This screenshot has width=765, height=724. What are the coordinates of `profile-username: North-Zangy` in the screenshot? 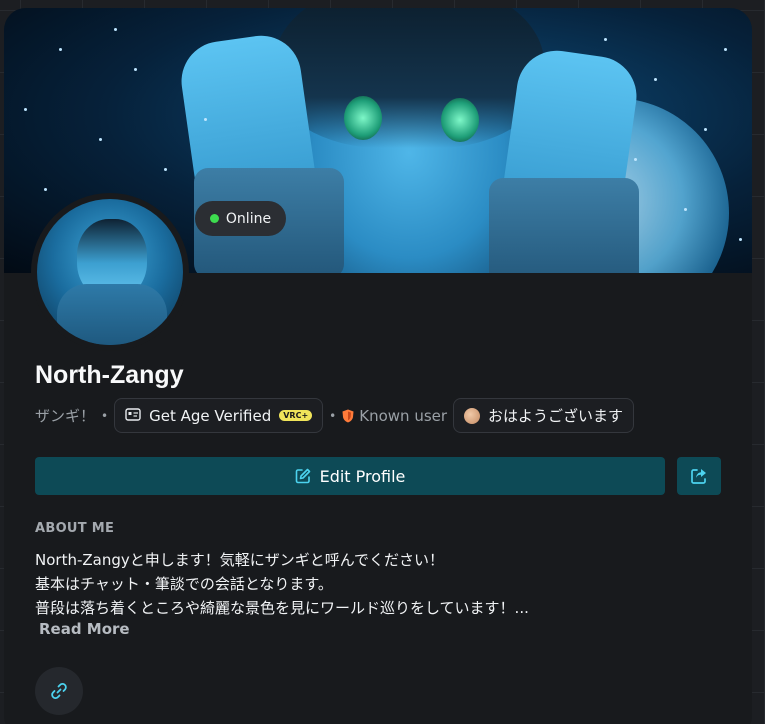 It's located at (109, 375).